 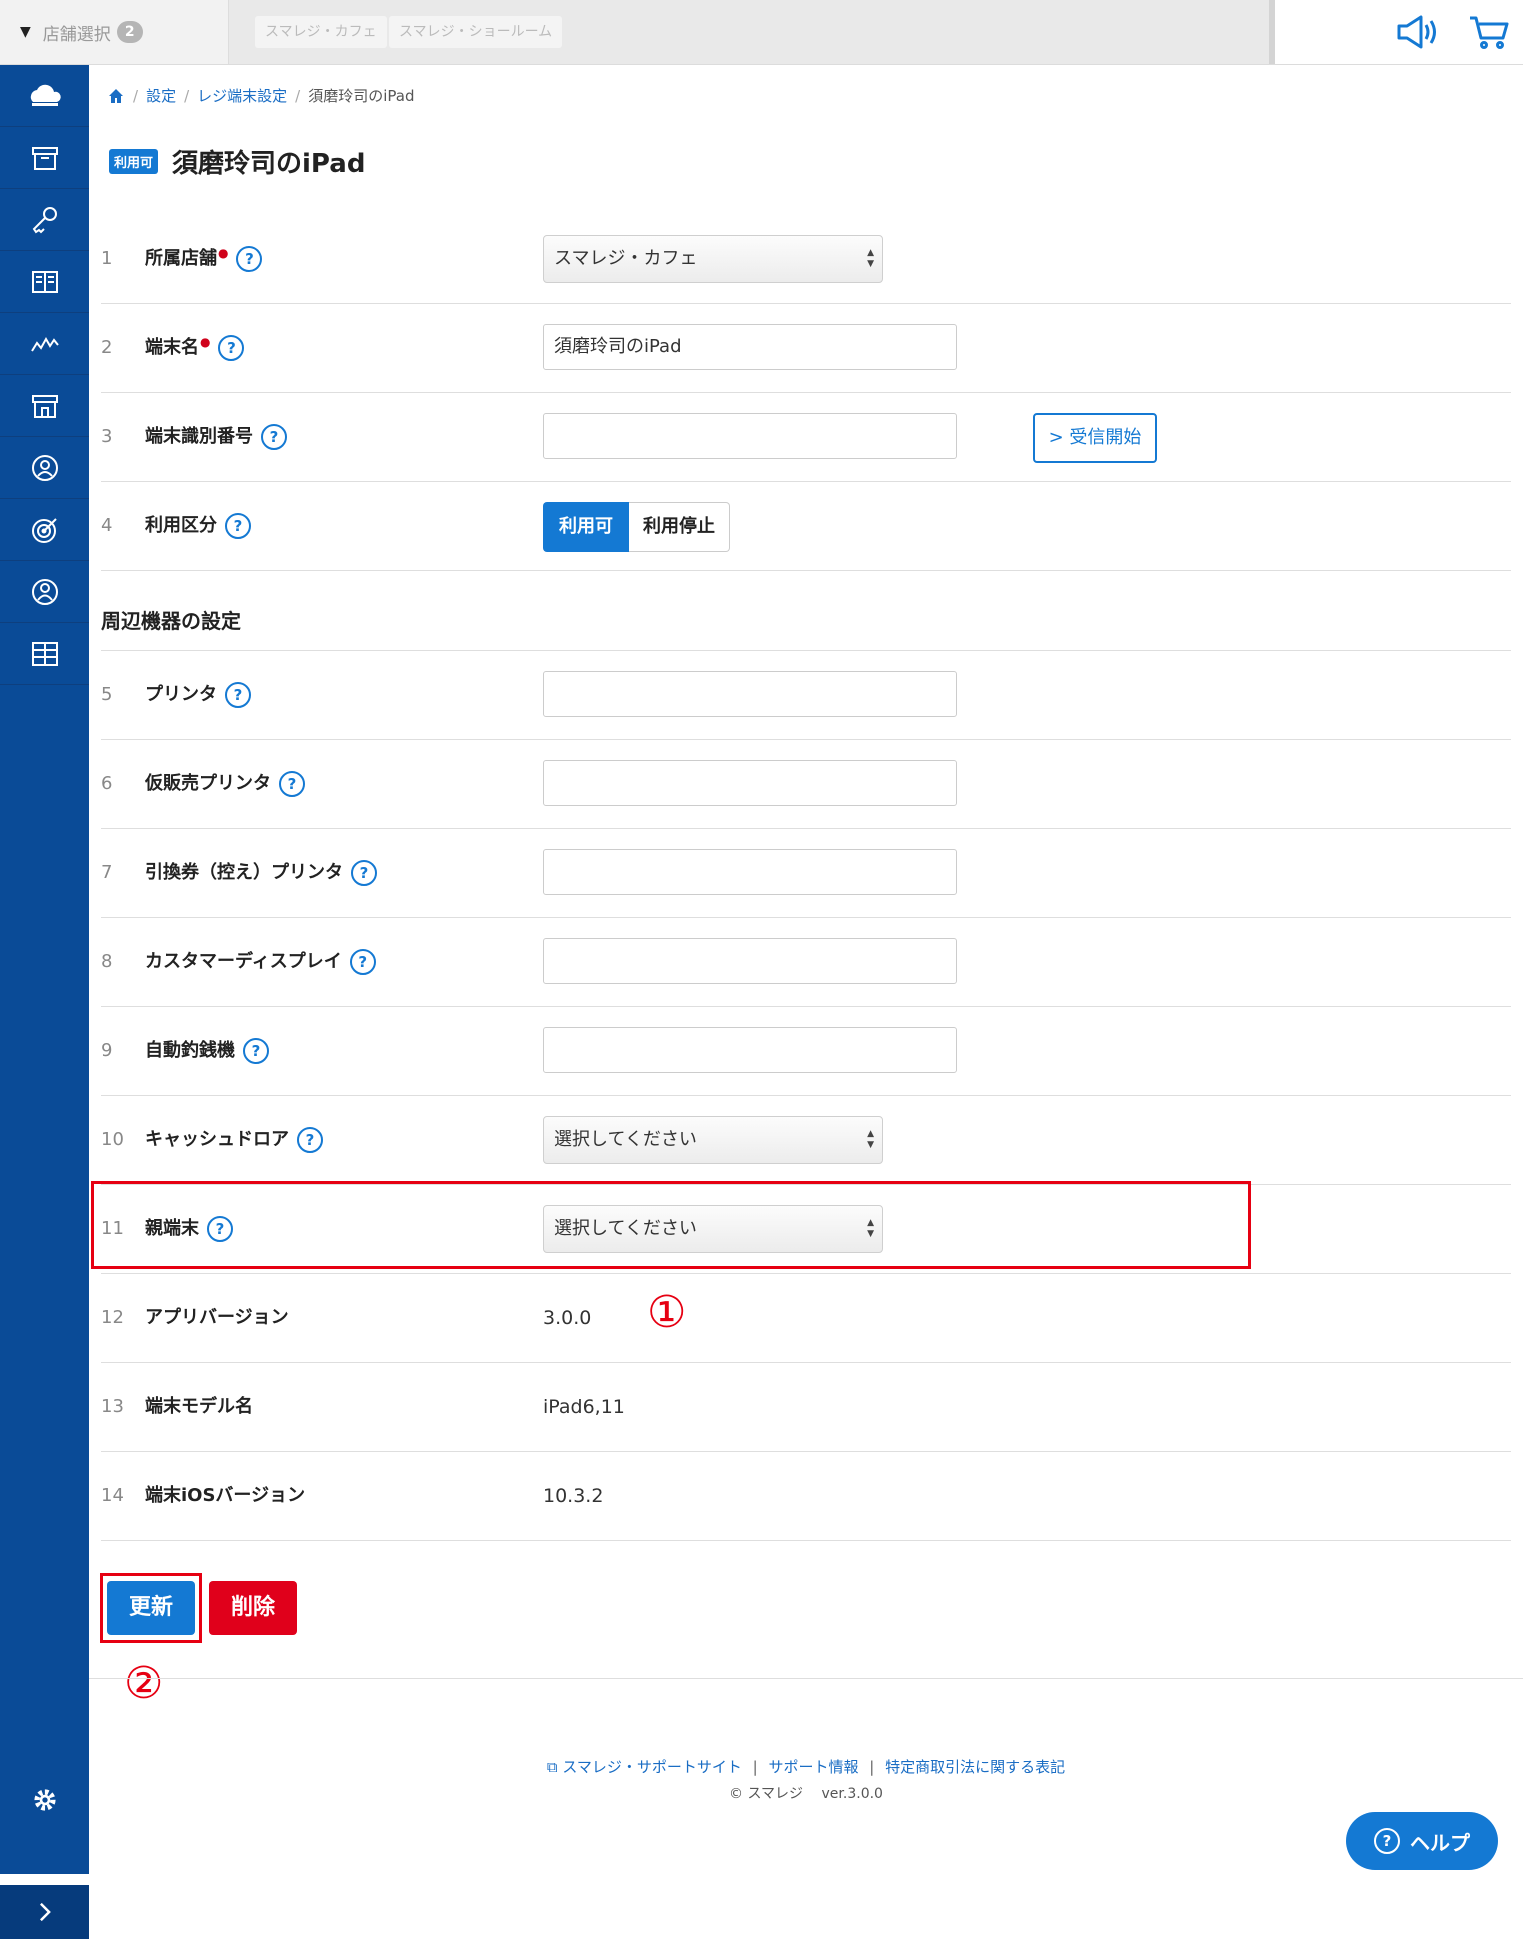 I want to click on form-row-printer: 5 プリンタ?, so click(x=806, y=695).